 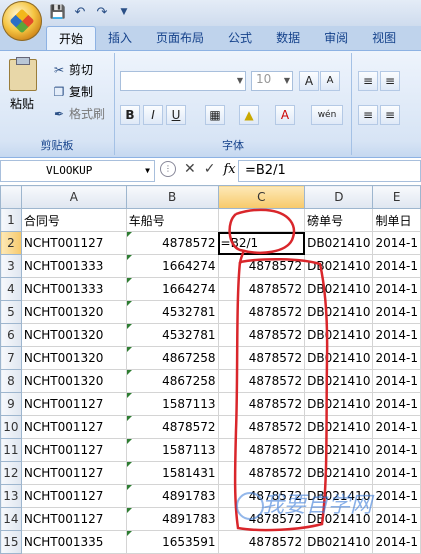 I want to click on cell-c, so click(x=261, y=220).